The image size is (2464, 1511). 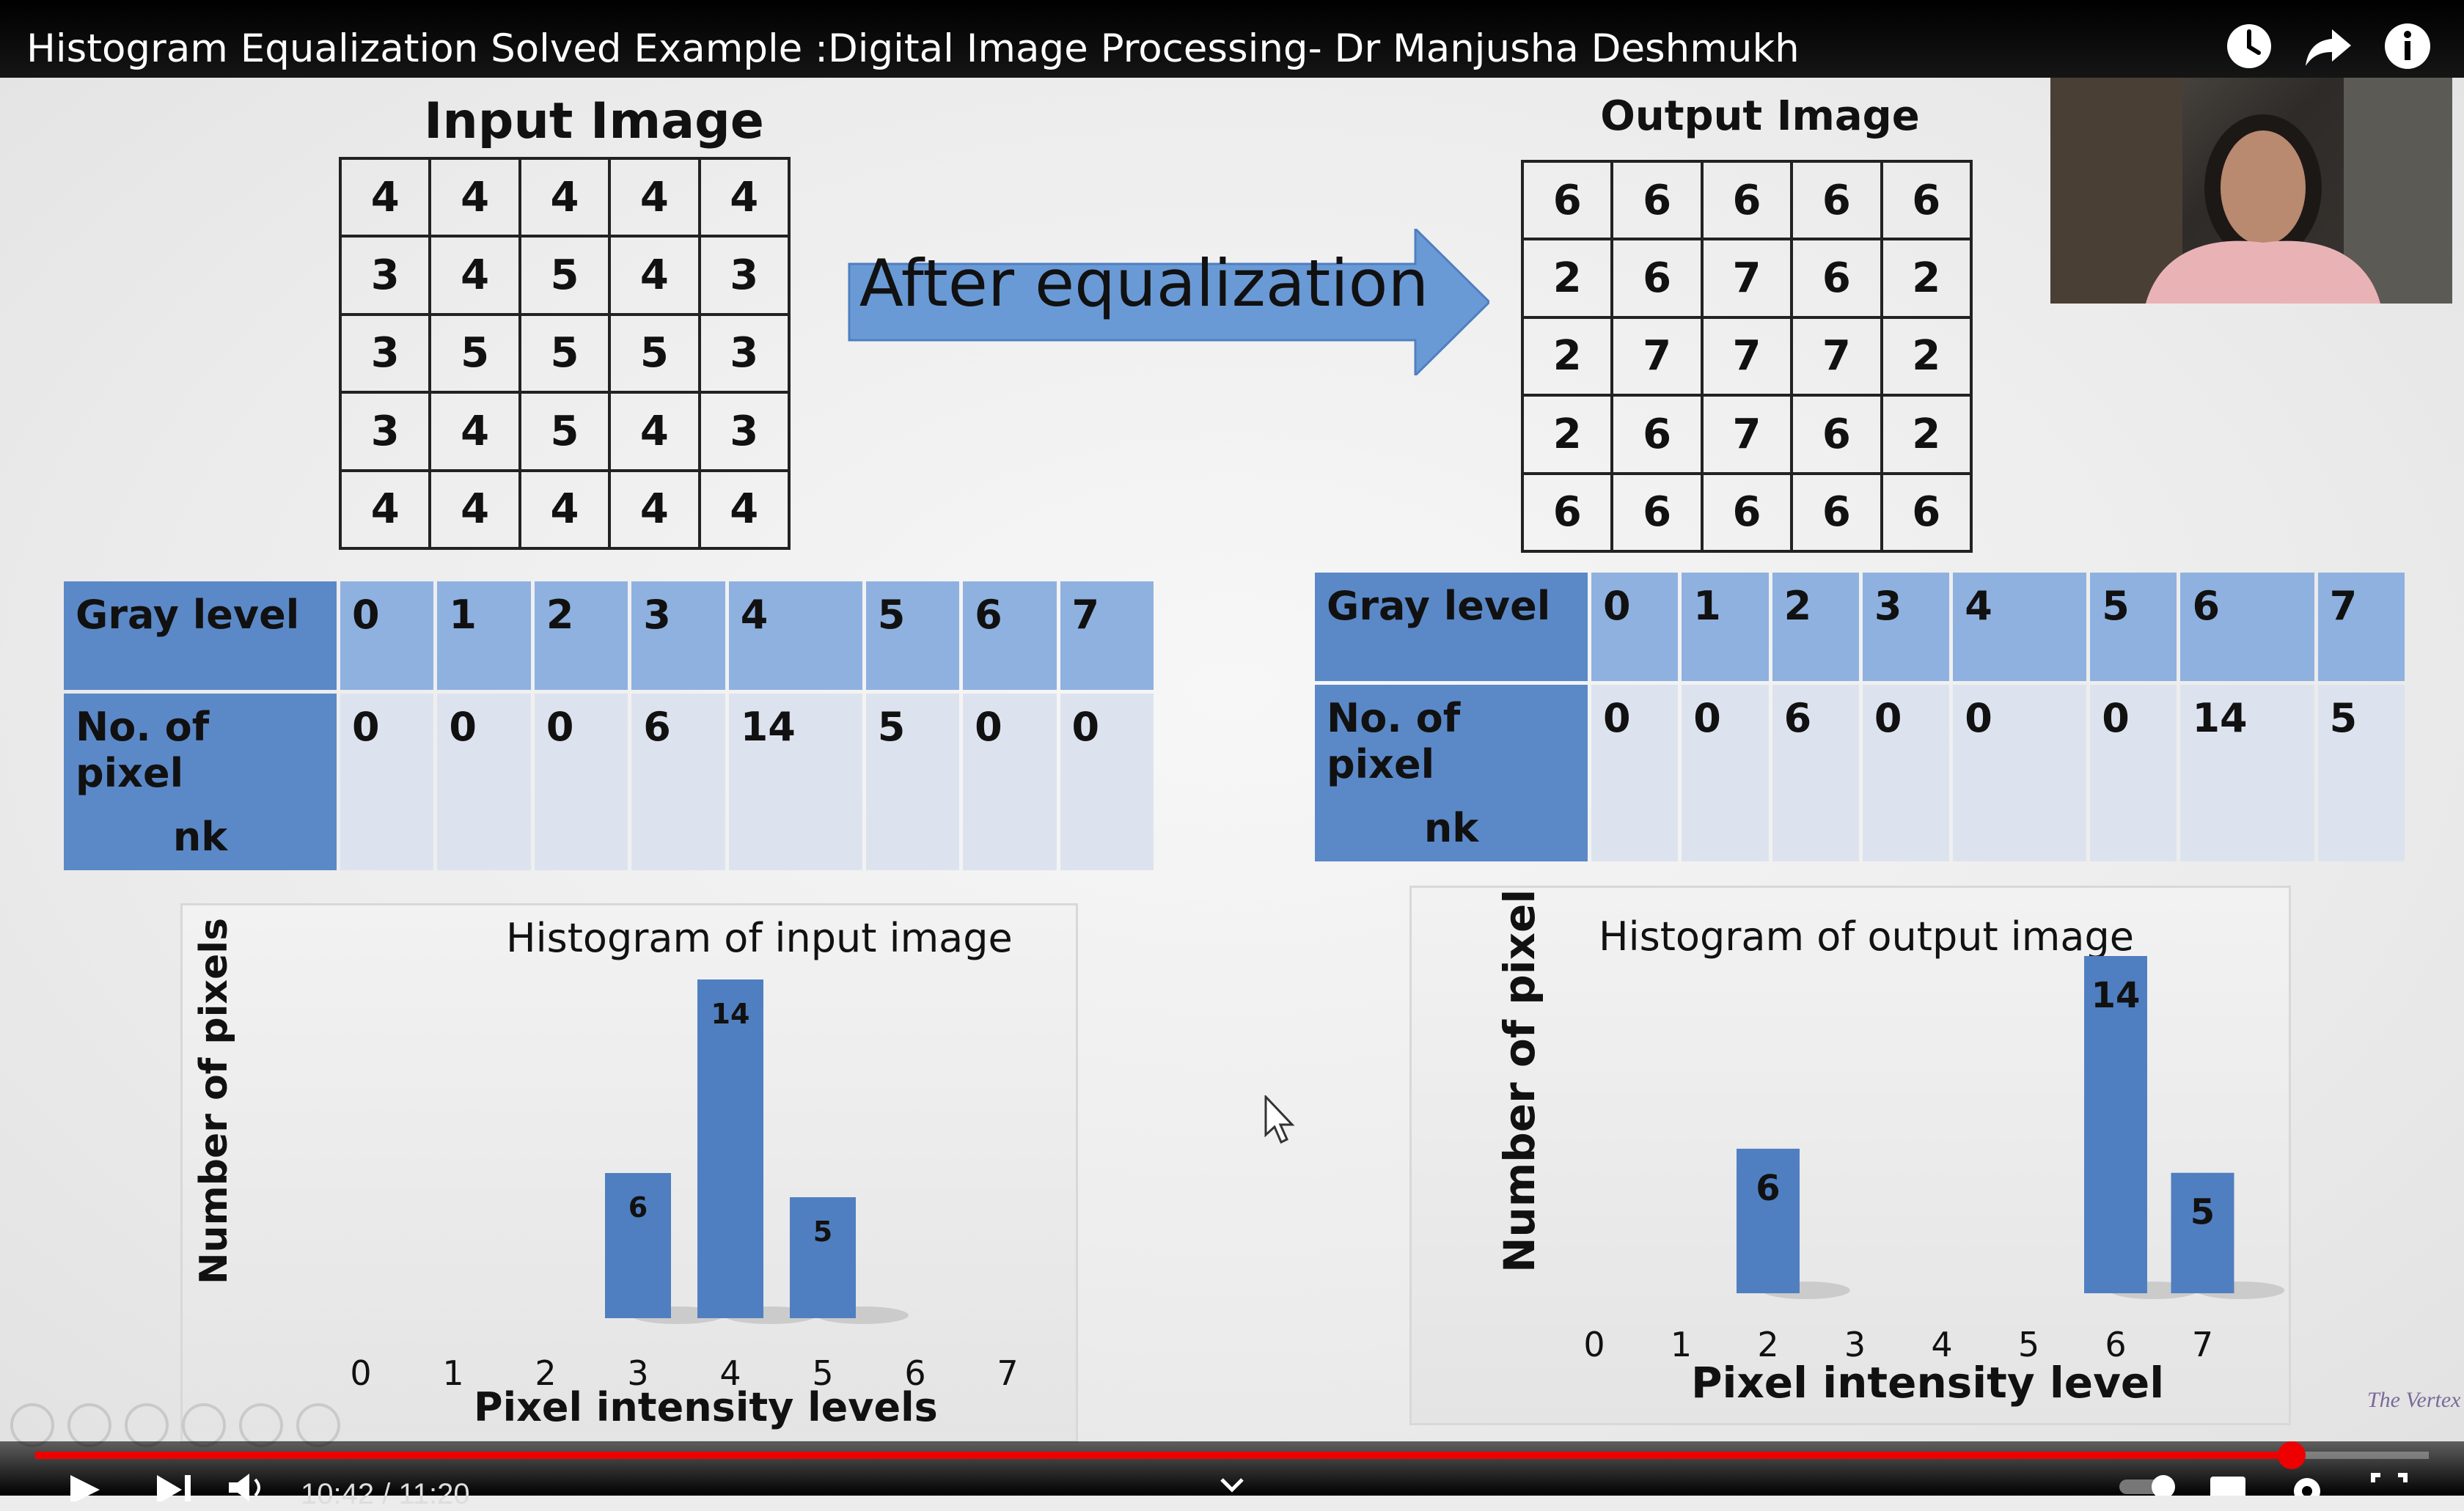 I want to click on output-table-gray-level-cell: 2, so click(x=1815, y=627).